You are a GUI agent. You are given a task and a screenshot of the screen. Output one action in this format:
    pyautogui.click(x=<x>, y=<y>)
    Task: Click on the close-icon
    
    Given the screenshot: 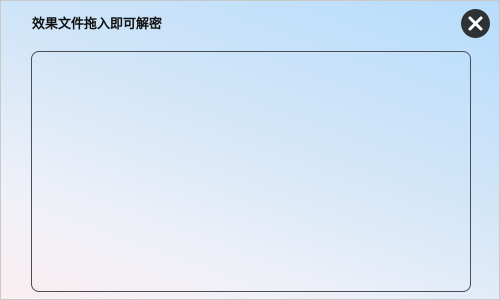 What is the action you would take?
    pyautogui.click(x=475, y=23)
    